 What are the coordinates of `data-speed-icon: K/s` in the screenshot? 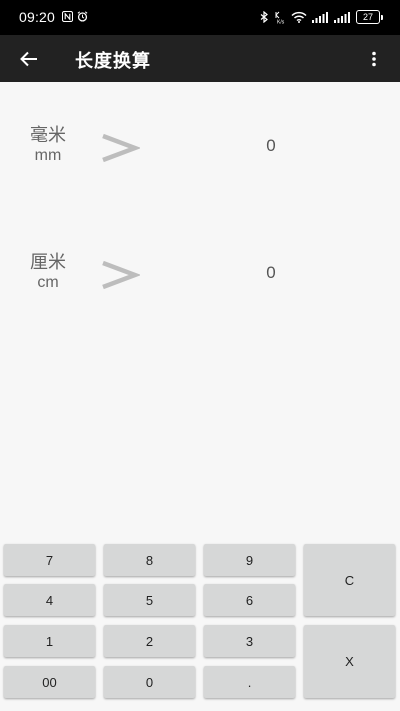 It's located at (280, 17).